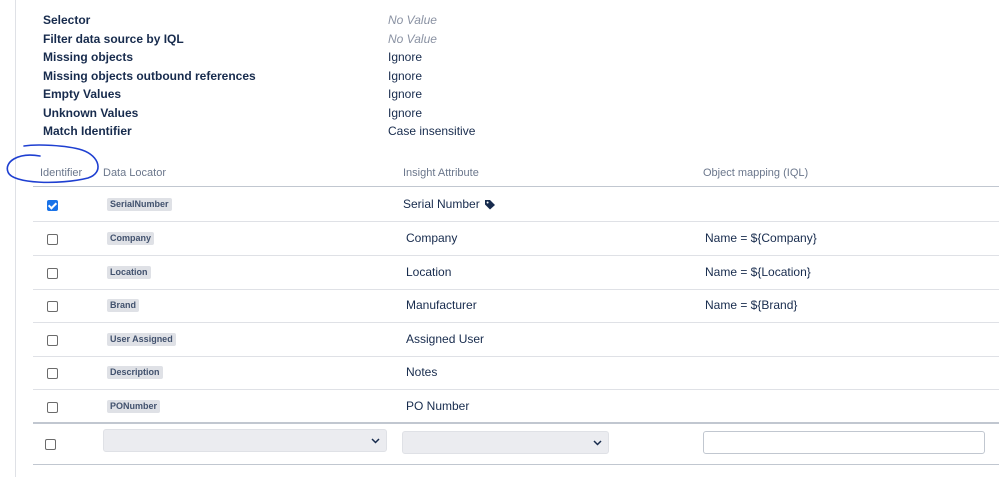 Image resolution: width=999 pixels, height=477 pixels. Describe the element at coordinates (134, 406) in the screenshot. I see `data-locator-tag: PONumber` at that location.